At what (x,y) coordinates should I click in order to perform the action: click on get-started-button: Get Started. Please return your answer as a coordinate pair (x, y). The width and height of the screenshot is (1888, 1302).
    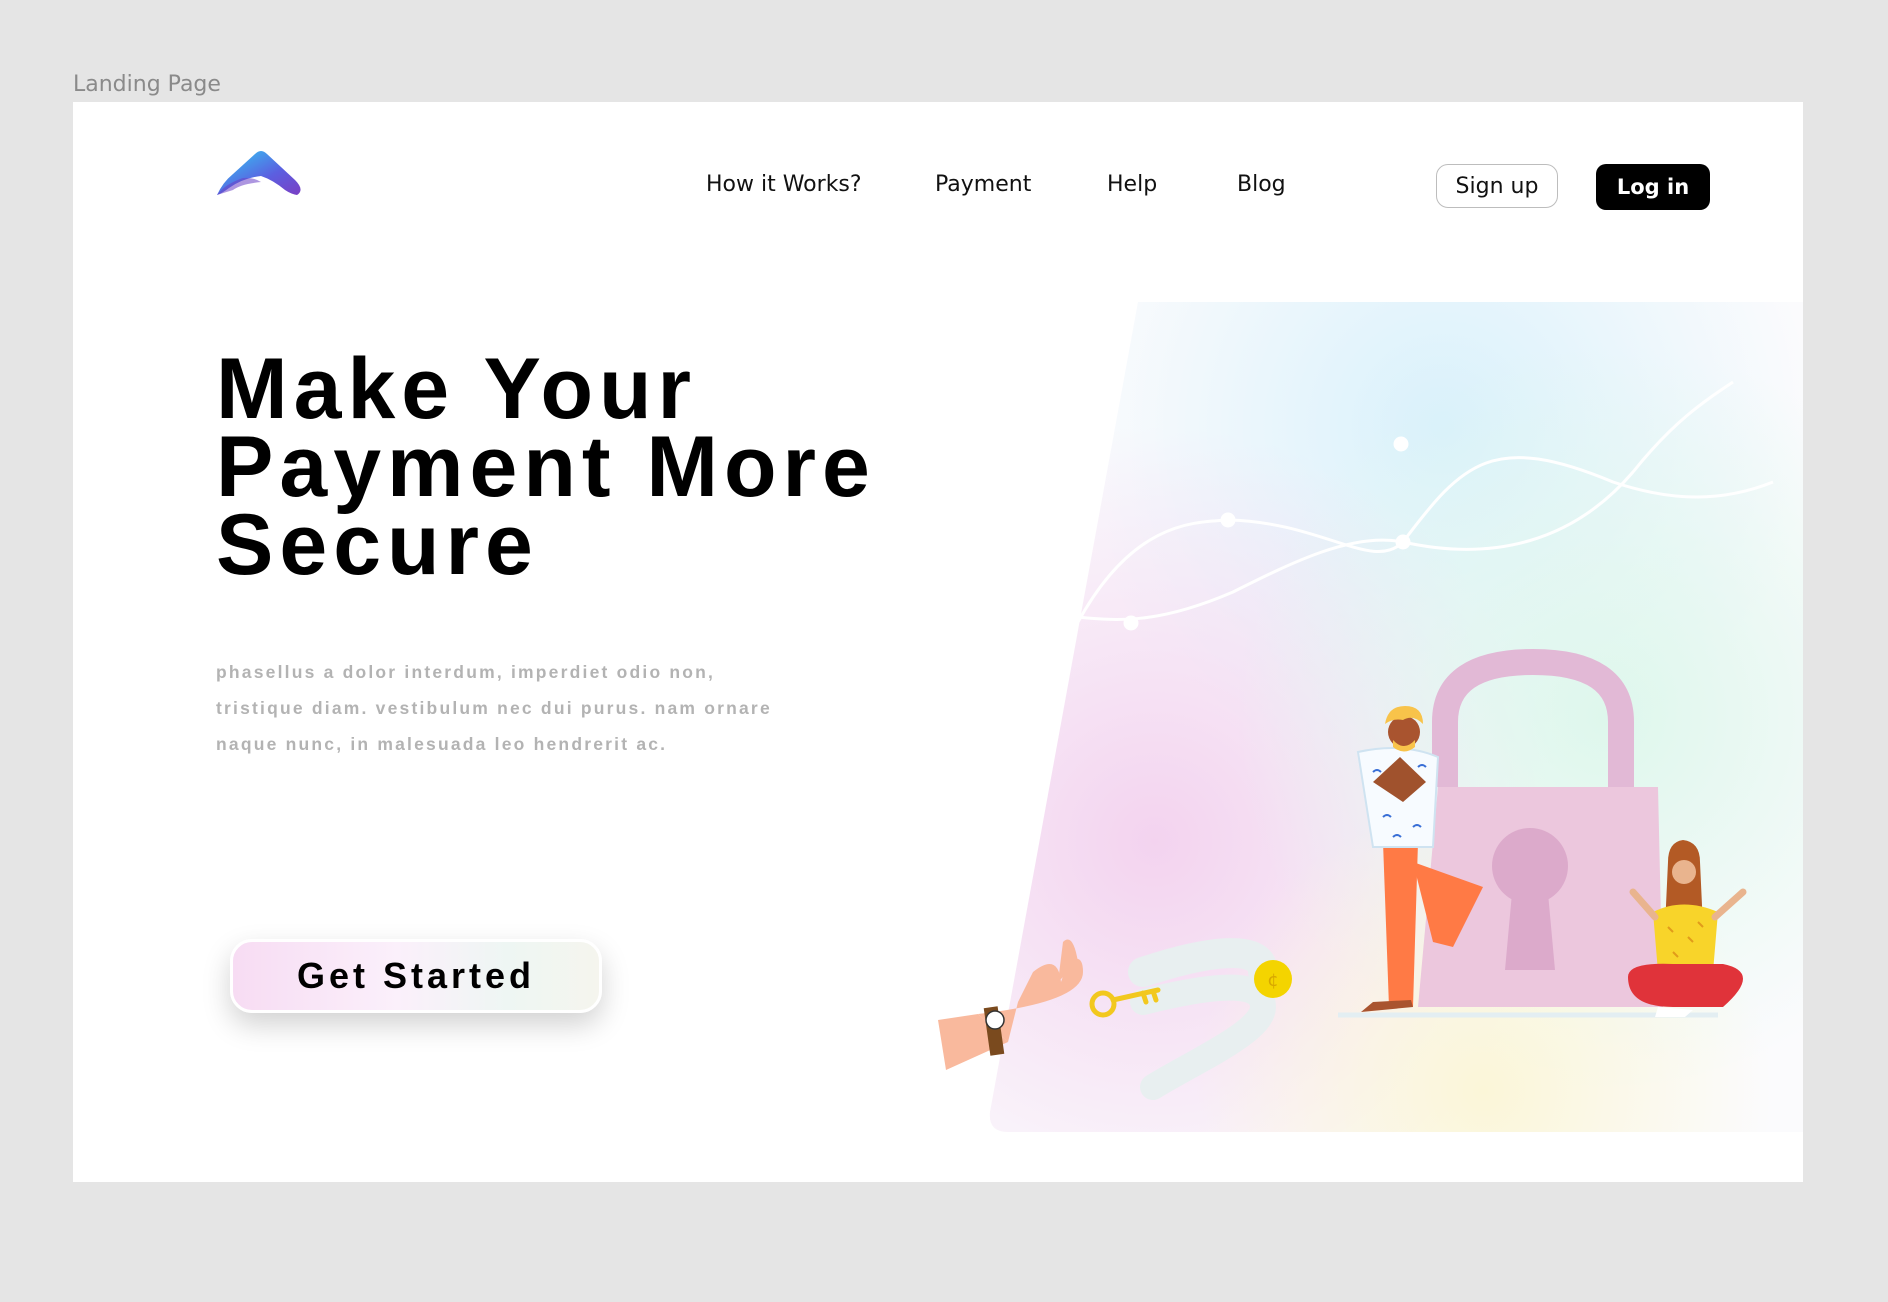
    Looking at the image, I should click on (416, 976).